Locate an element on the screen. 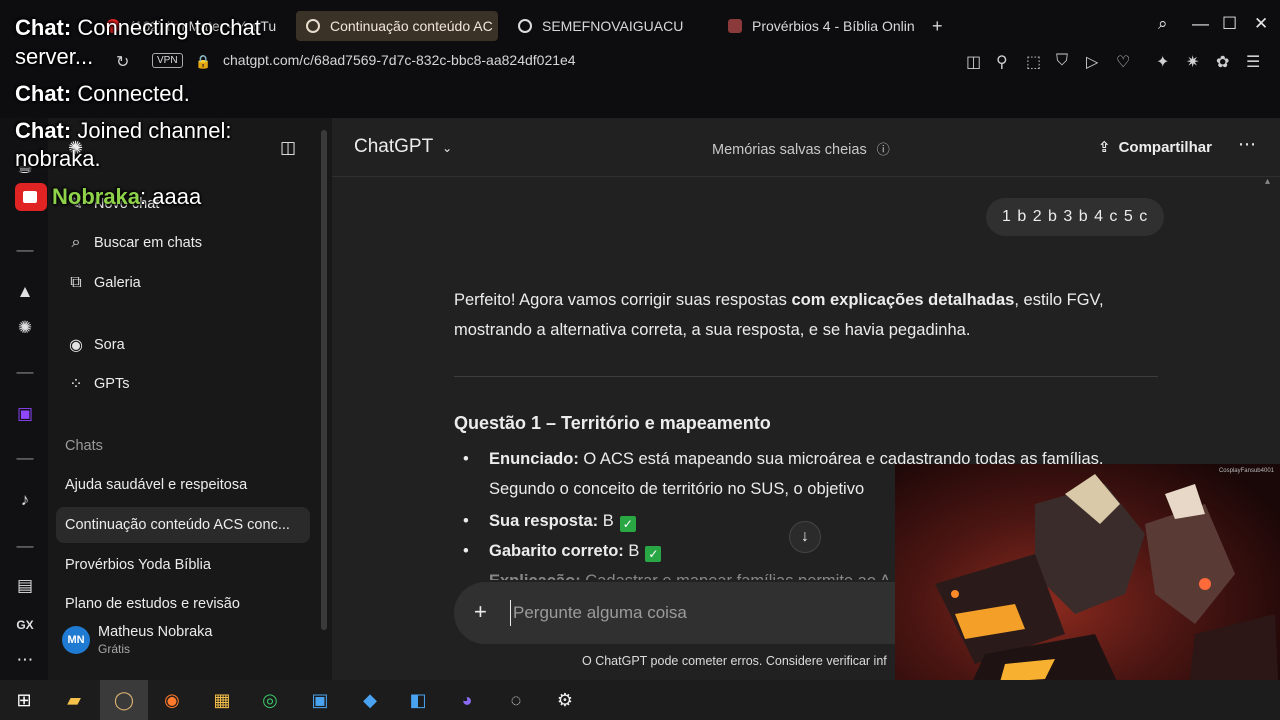 This screenshot has width=1280, height=720. pin-icon: ⚲ is located at coordinates (1002, 62).